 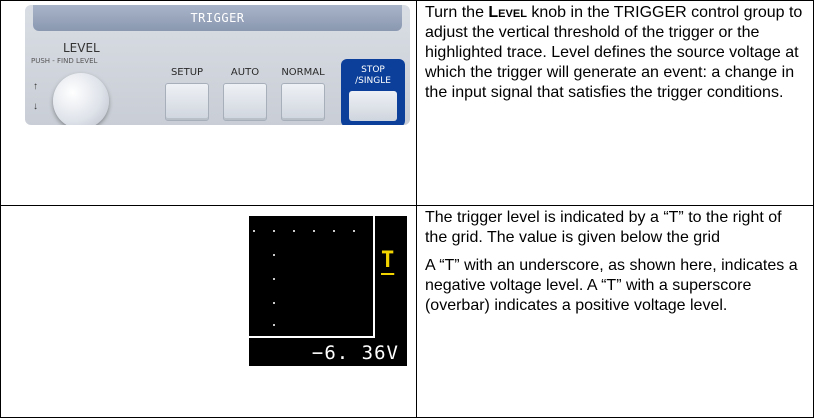 I want to click on level-knob-sublabel: PUSH - FIND LEVEL, so click(x=64, y=61).